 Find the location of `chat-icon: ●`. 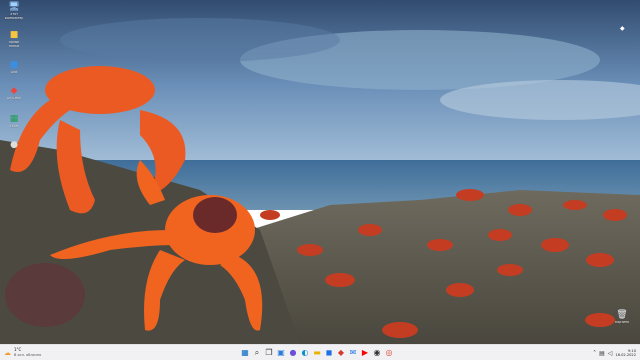

chat-icon: ● is located at coordinates (293, 352).